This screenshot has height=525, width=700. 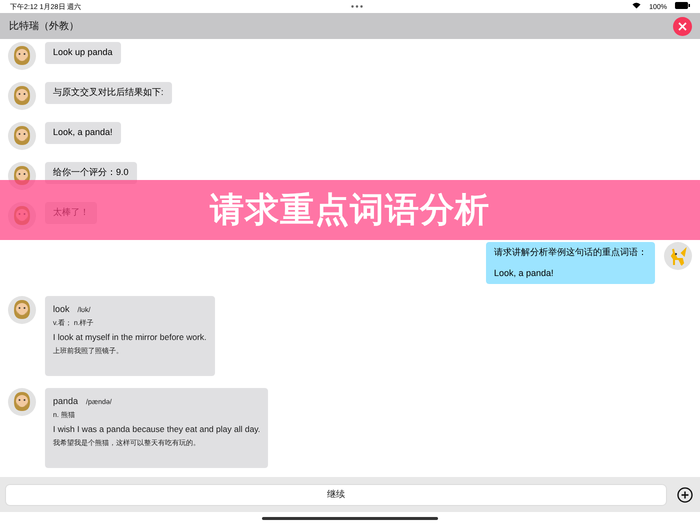 I want to click on cat-avatar-icon, so click(x=678, y=256).